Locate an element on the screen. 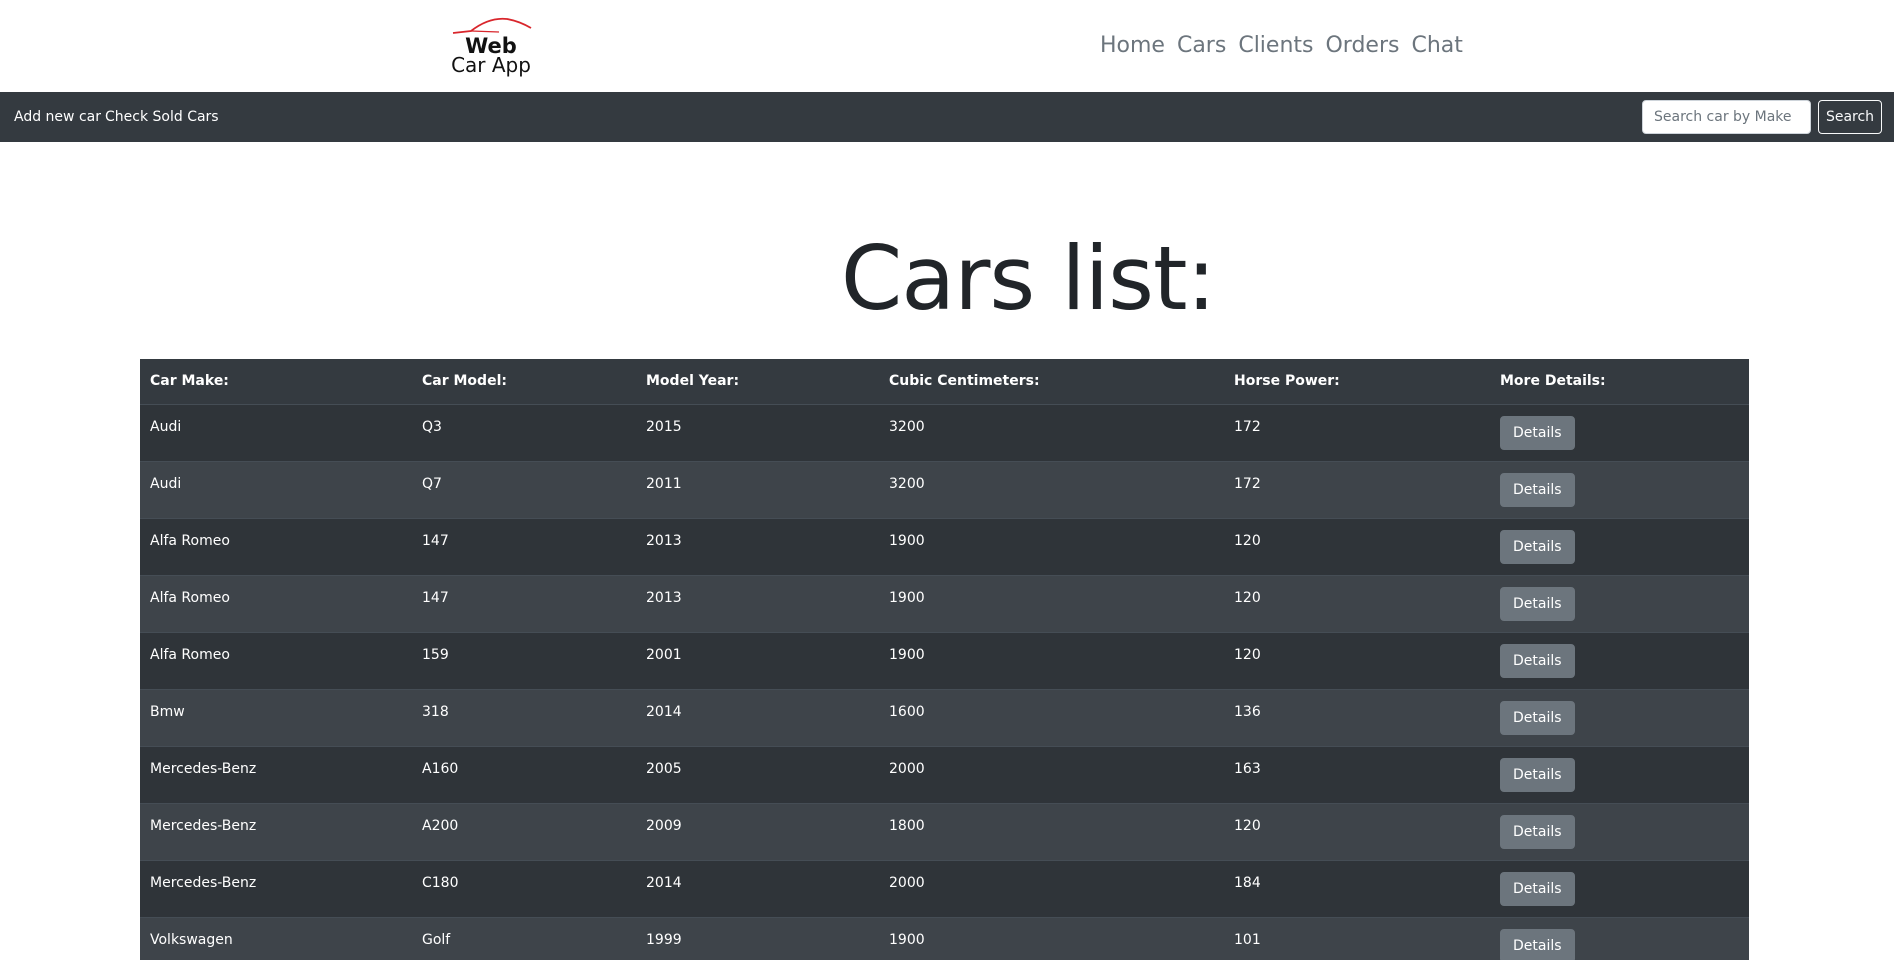 This screenshot has height=960, width=1894. table-row: Bmw 318 2014 1600 136 Details is located at coordinates (944, 717).